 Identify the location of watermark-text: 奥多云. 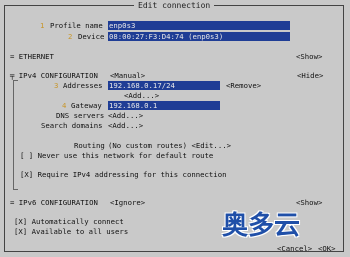
(261, 226).